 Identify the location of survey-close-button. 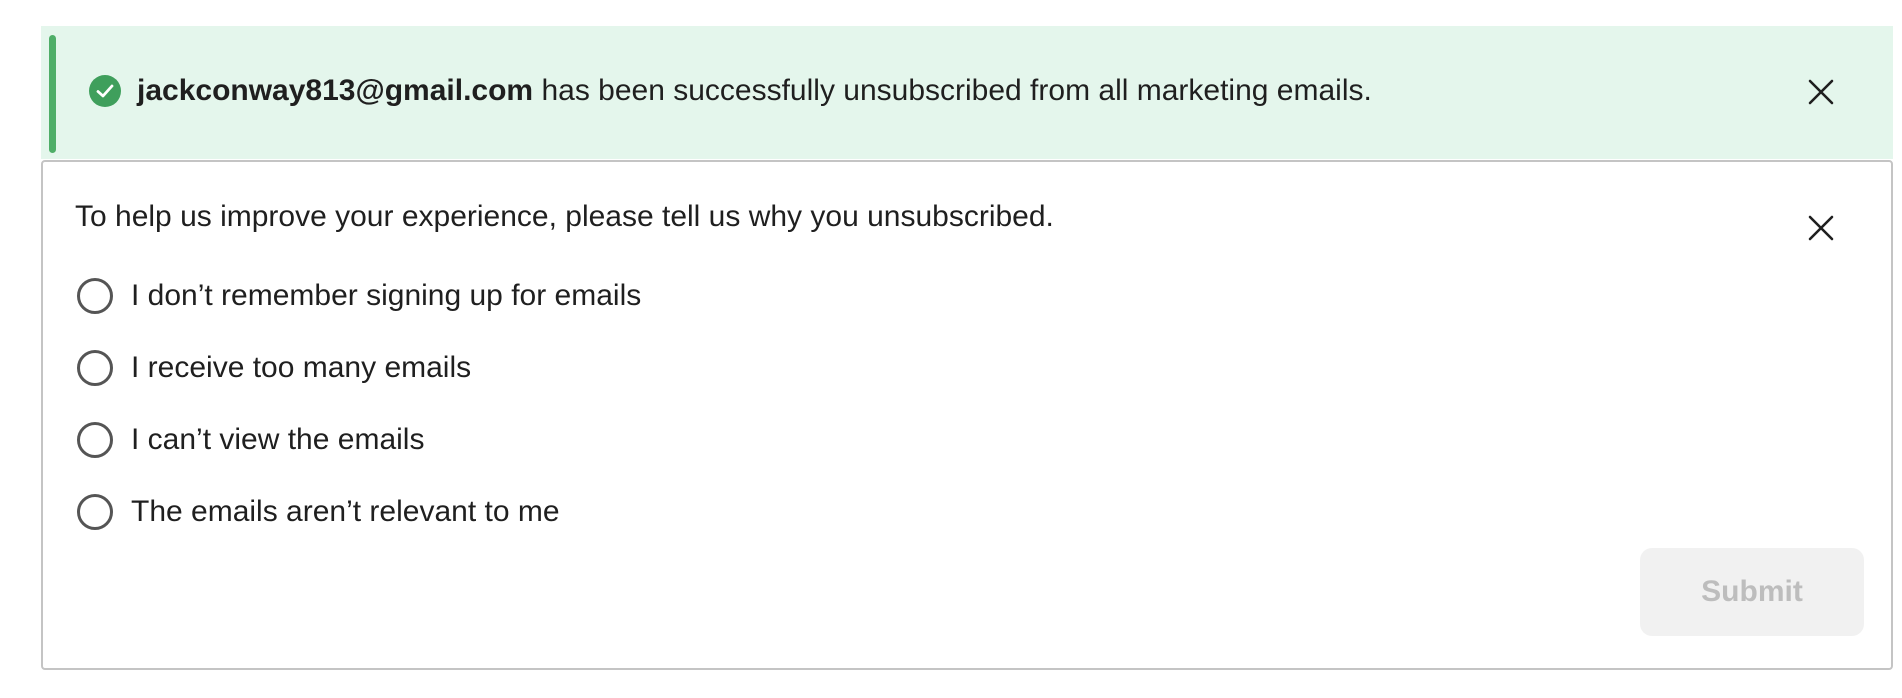
(1821, 228).